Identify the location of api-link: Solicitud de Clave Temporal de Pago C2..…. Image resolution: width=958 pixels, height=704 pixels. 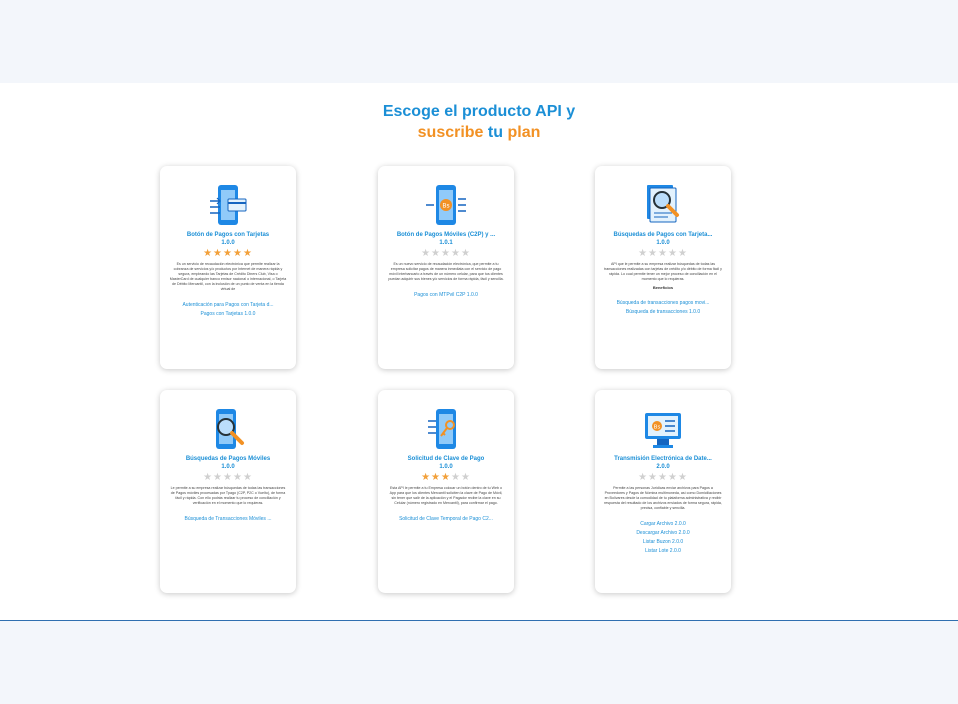
(446, 519).